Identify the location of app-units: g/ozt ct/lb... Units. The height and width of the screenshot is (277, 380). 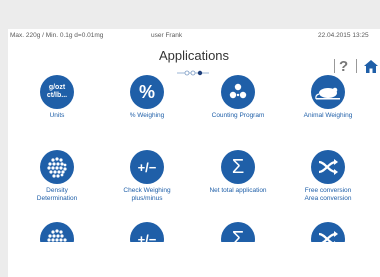
(57, 97).